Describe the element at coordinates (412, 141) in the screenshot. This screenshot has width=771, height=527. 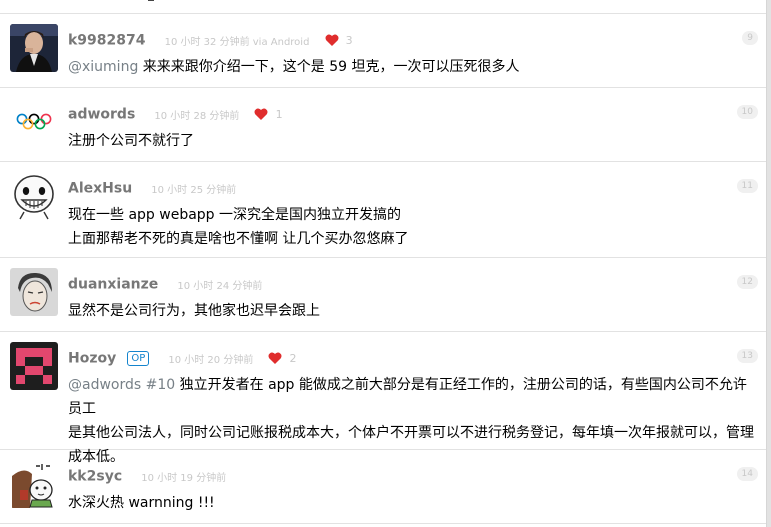
I see `reply-content: 注册个公司不就行了` at that location.